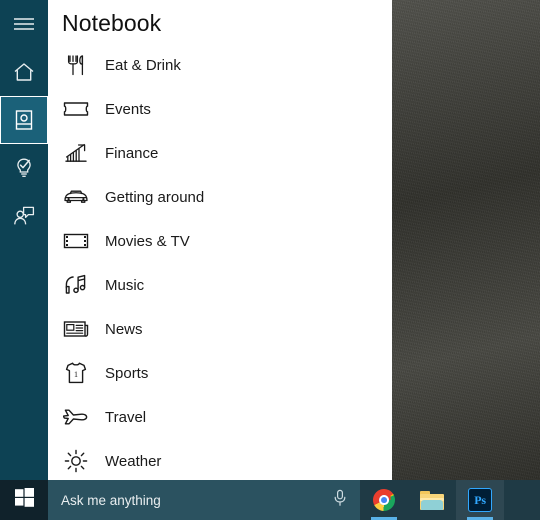 This screenshot has width=540, height=520. I want to click on taskbar-button-photoshop: Ps, so click(480, 500).